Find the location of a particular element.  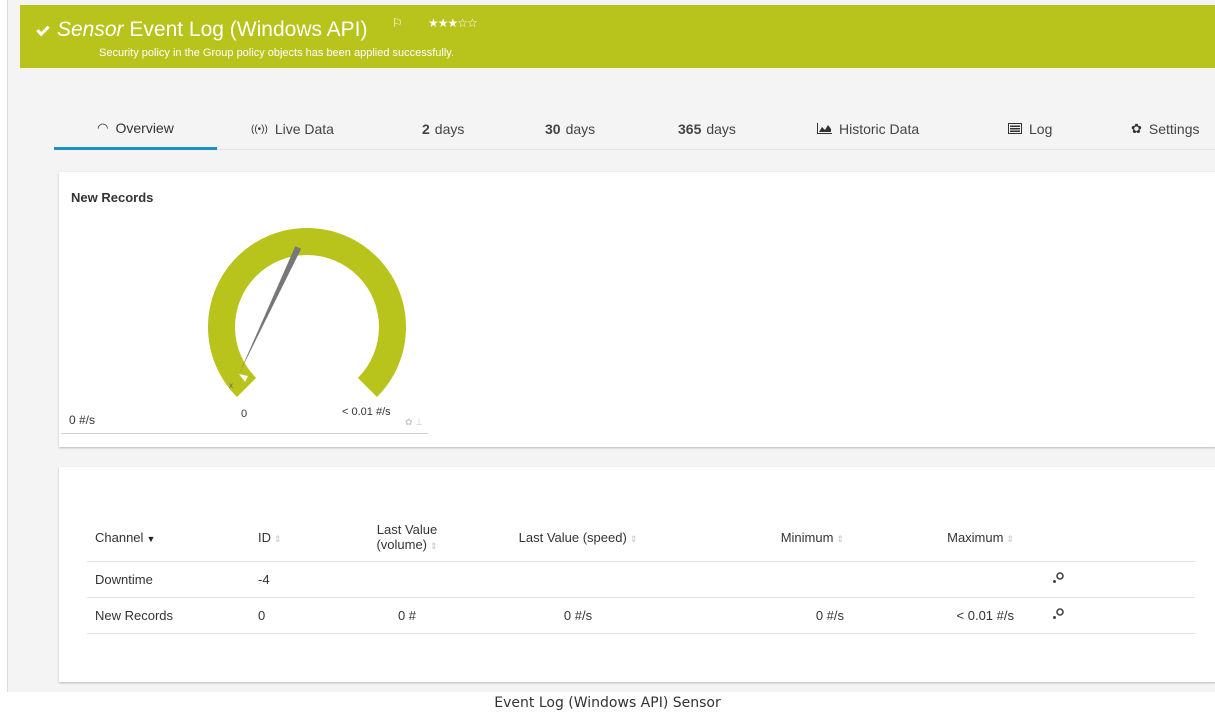

cell-last-value-volume is located at coordinates (407, 579).